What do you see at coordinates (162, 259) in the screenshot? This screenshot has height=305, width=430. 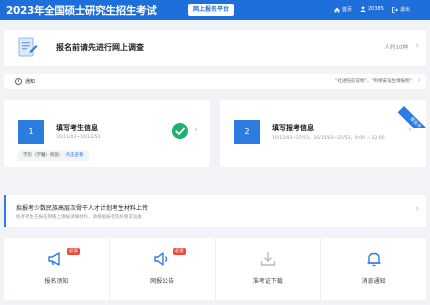 I see `speaker-icon` at bounding box center [162, 259].